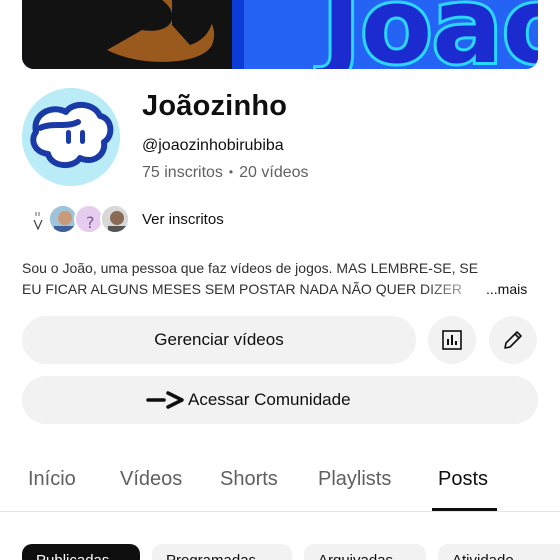 The width and height of the screenshot is (560, 560). I want to click on subscribers-glyph-icon, so click(40, 219).